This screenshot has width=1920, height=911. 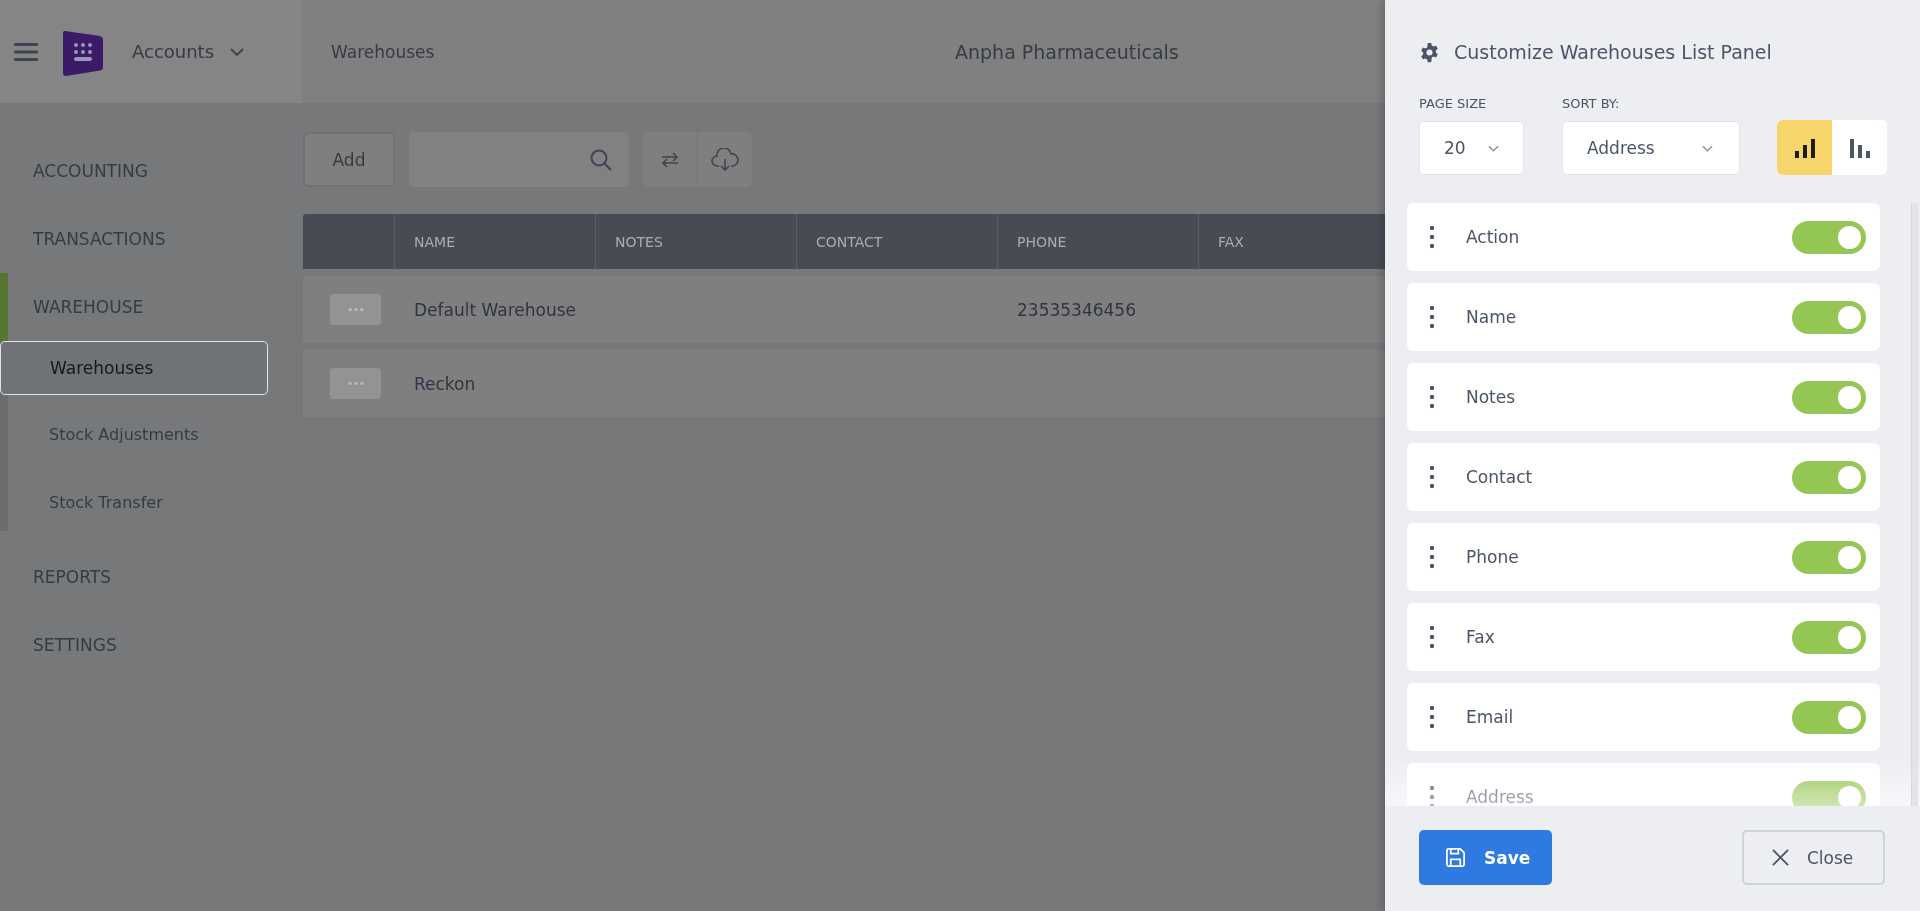 What do you see at coordinates (1643, 317) in the screenshot?
I see `column-setting-row: Name` at bounding box center [1643, 317].